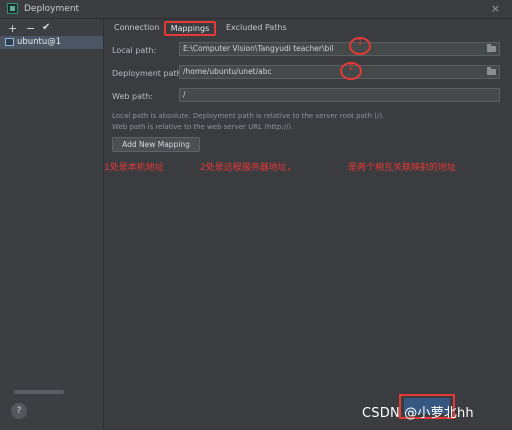  I want to click on local-path-label: Local path:, so click(134, 50).